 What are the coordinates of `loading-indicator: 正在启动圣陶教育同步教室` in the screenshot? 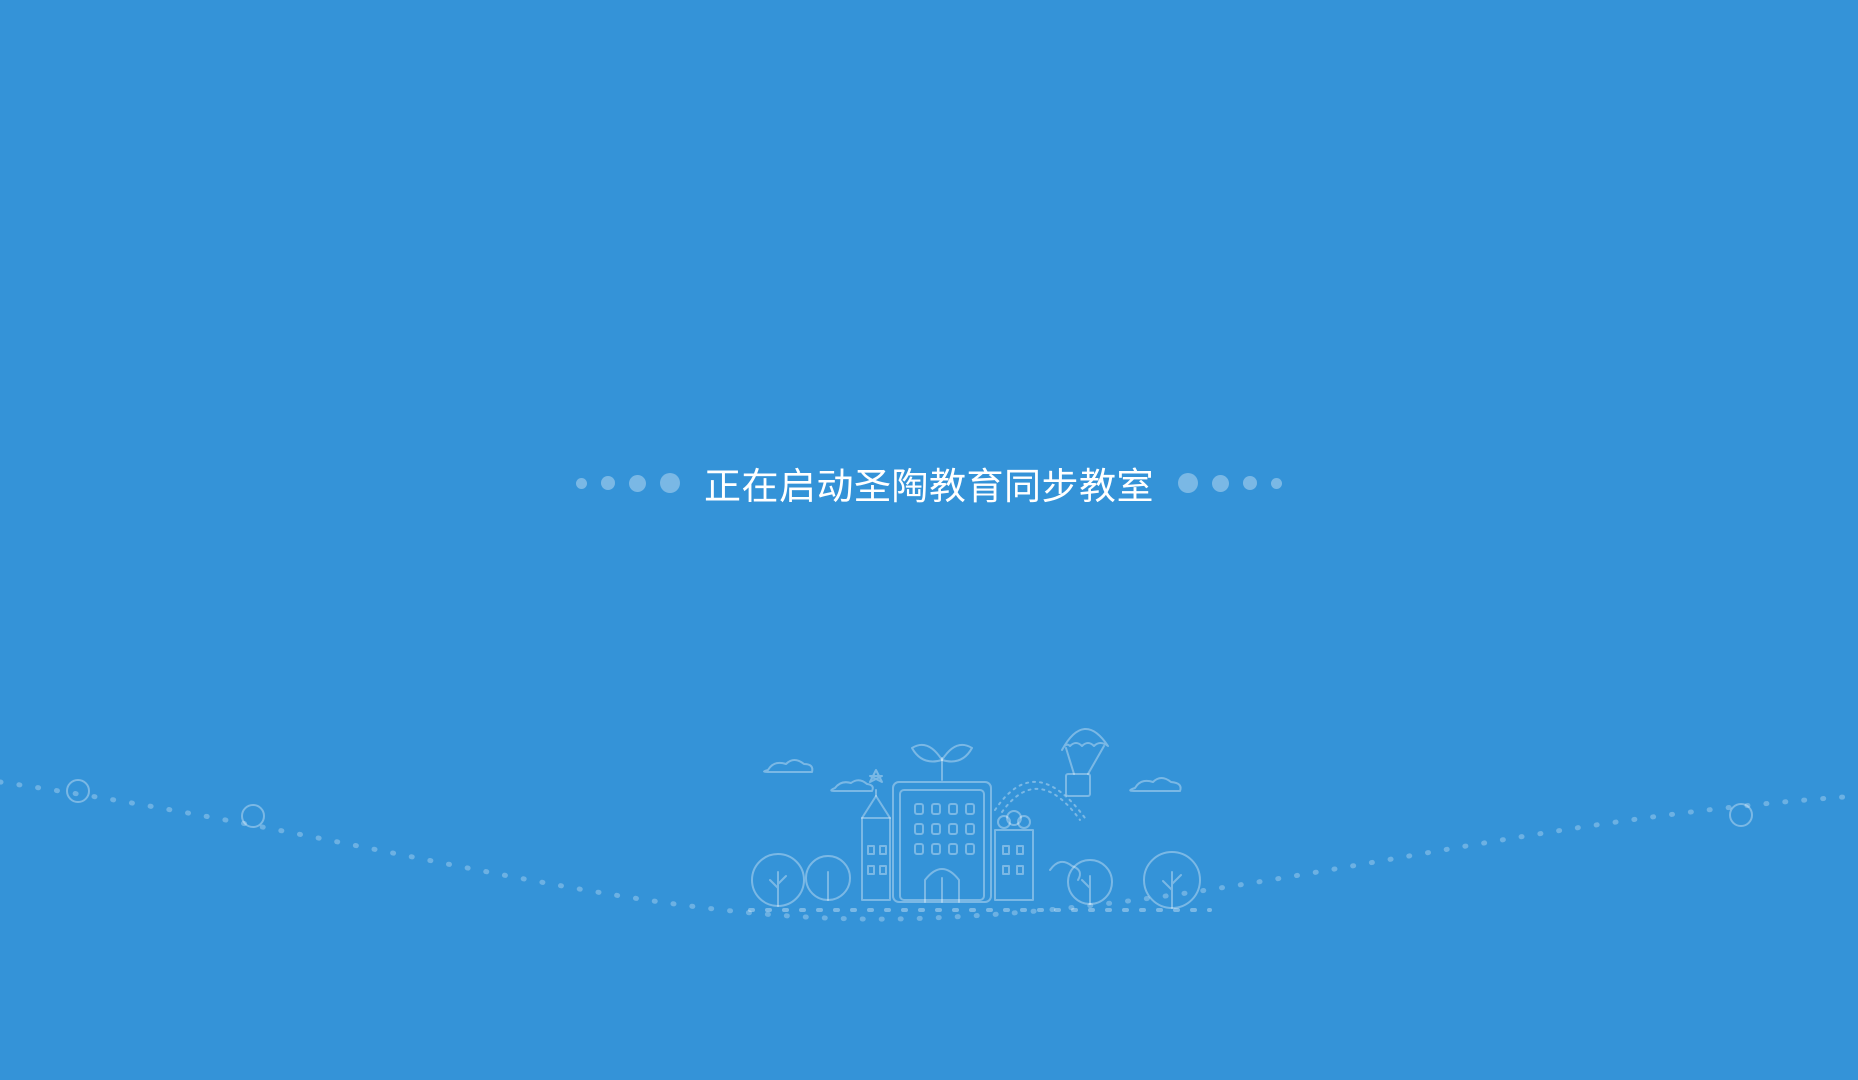 It's located at (929, 483).